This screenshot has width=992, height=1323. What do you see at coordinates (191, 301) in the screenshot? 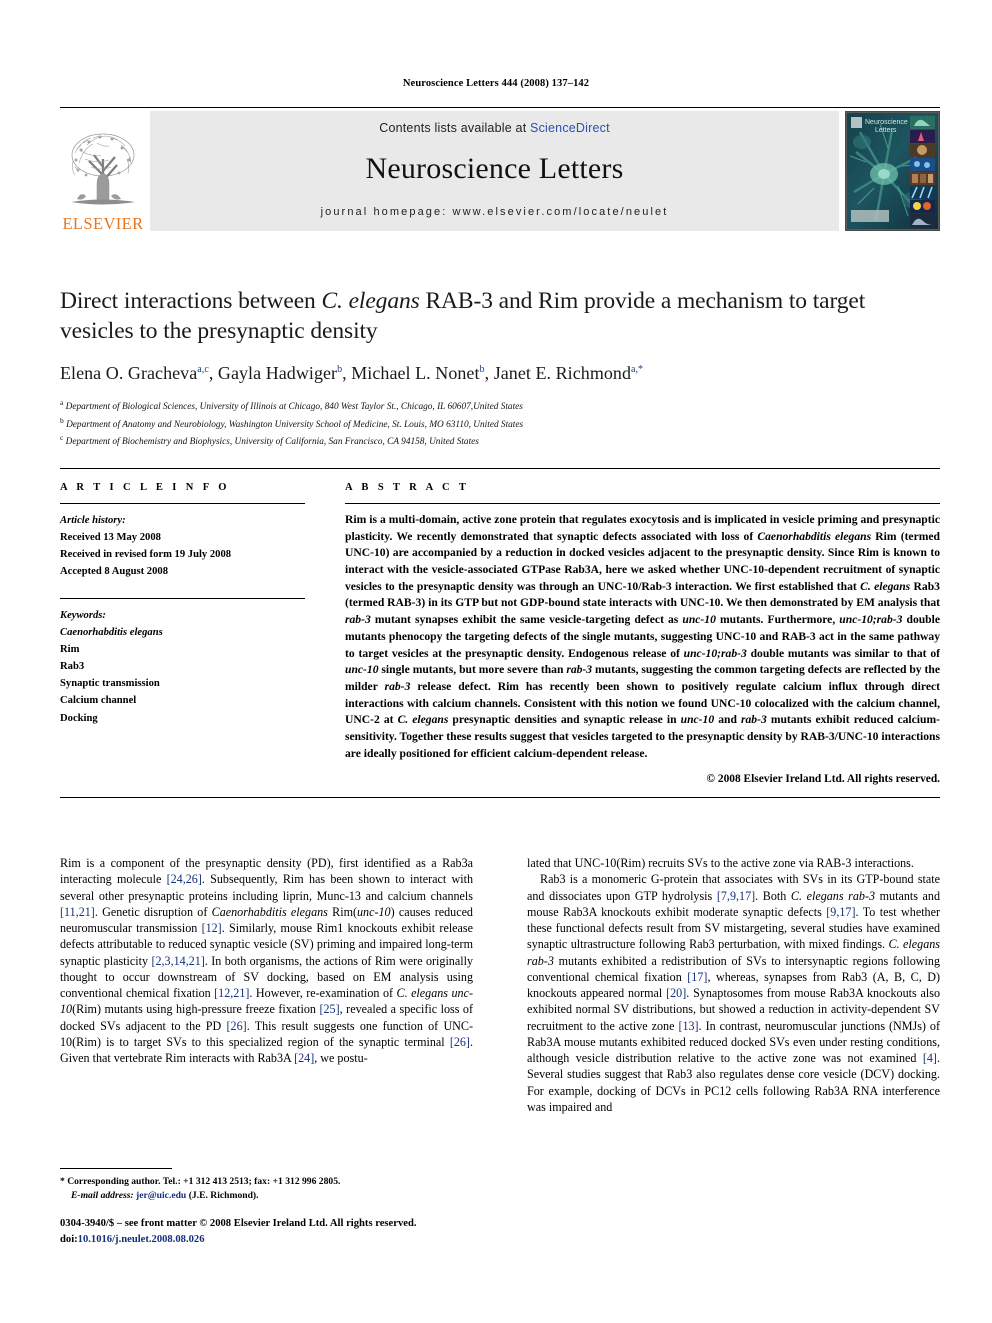
I see `title-part-1: Direct interactions between` at bounding box center [191, 301].